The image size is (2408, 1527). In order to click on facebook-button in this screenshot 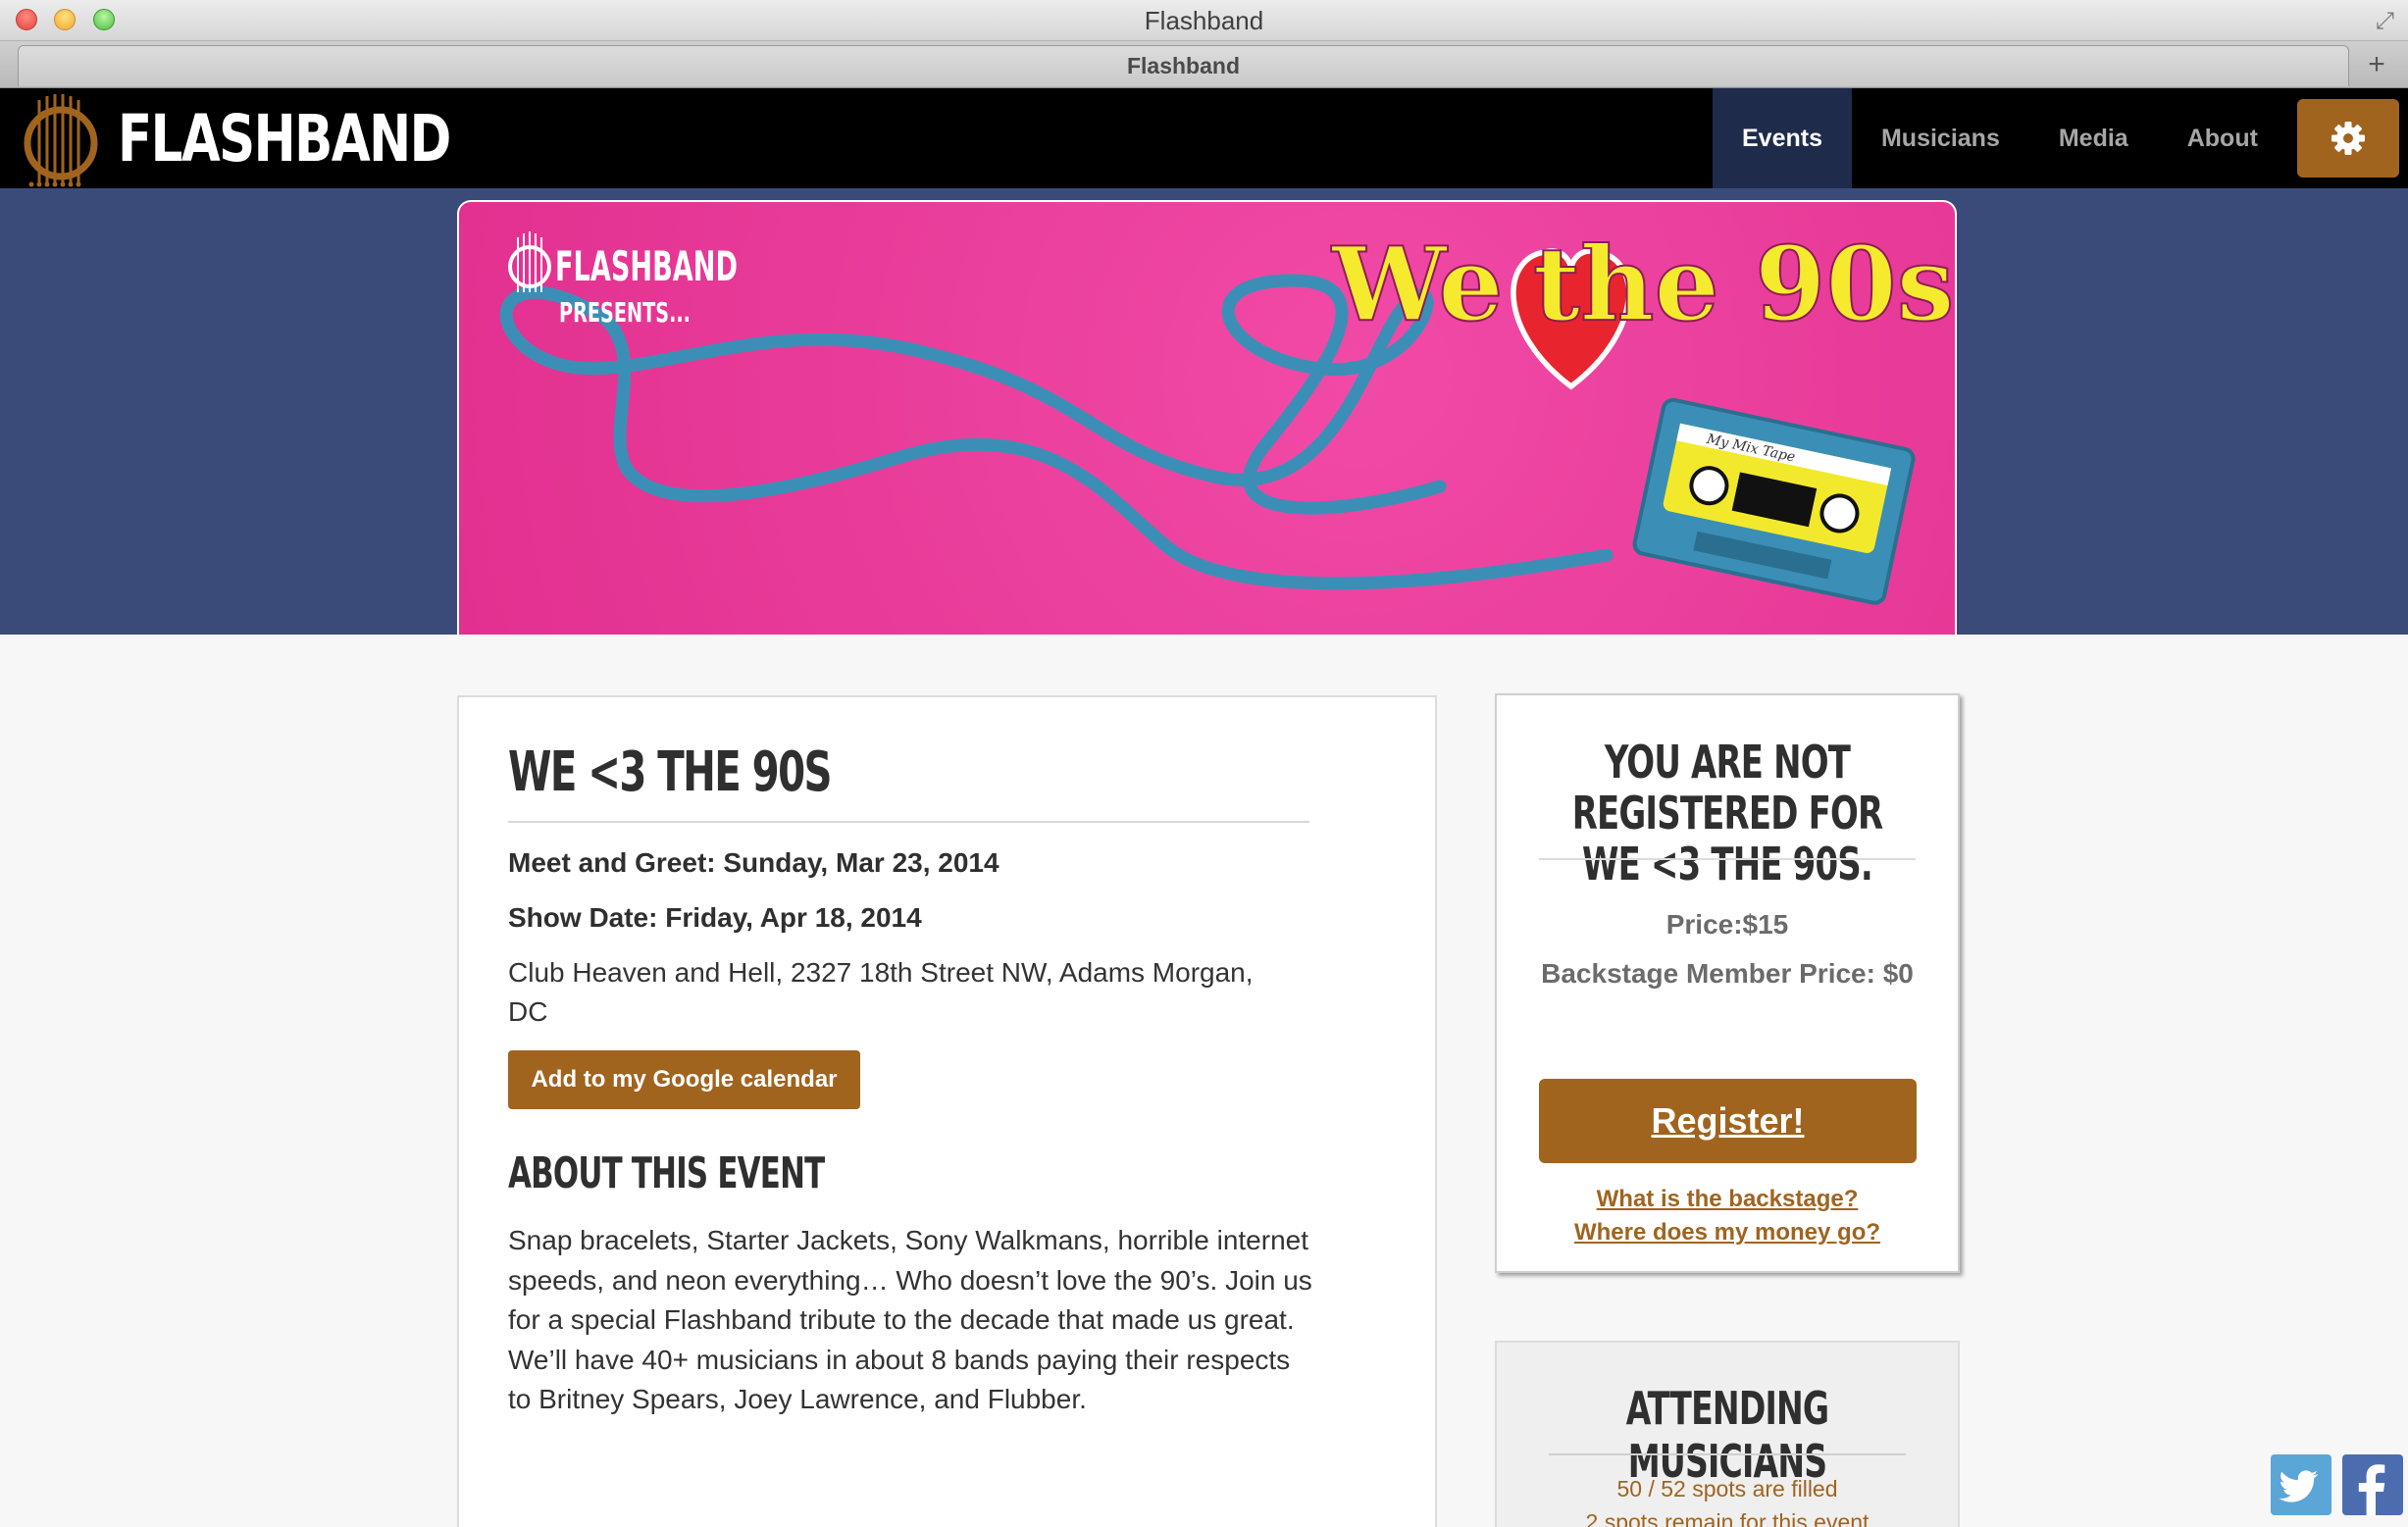, I will do `click(2372, 1484)`.